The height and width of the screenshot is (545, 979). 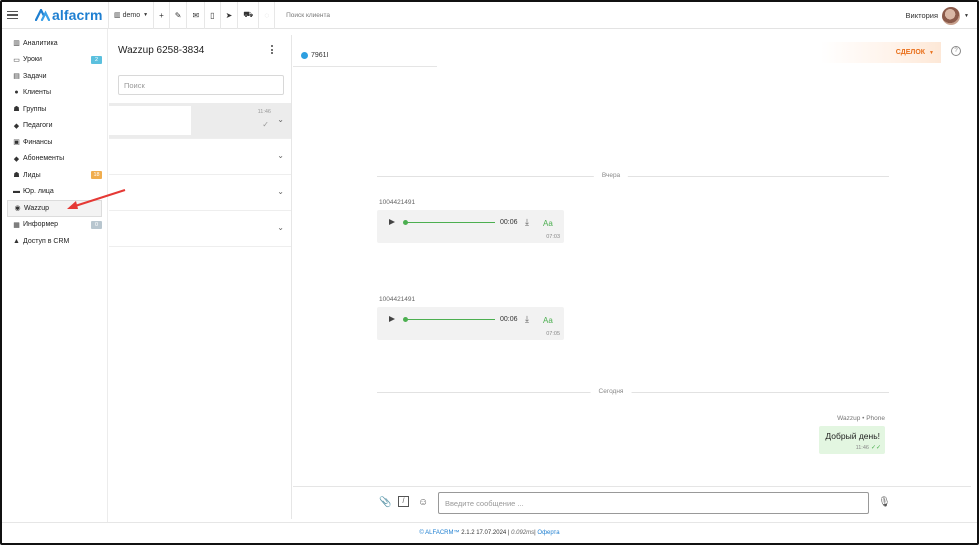 I want to click on chat-list-item: 11:46 ✓ ⌄, so click(x=200, y=121).